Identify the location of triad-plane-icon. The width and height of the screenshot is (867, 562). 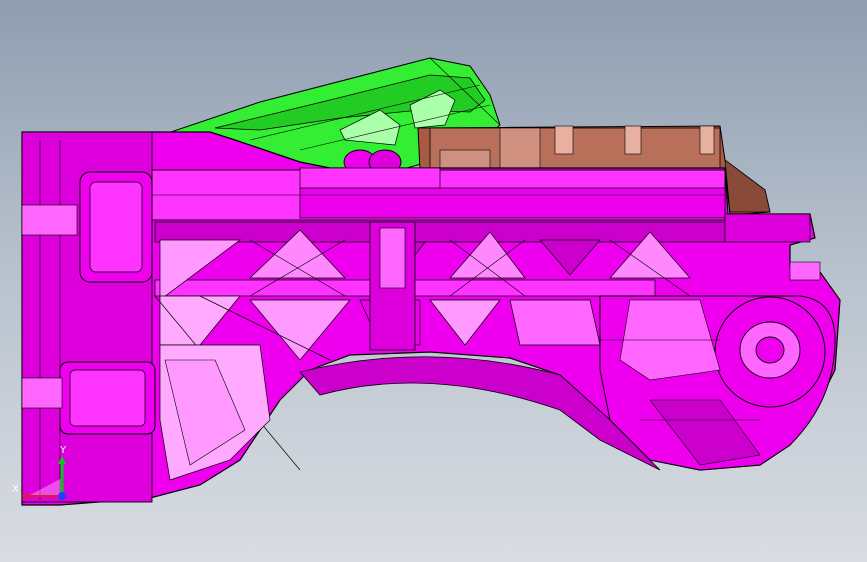
(45, 487).